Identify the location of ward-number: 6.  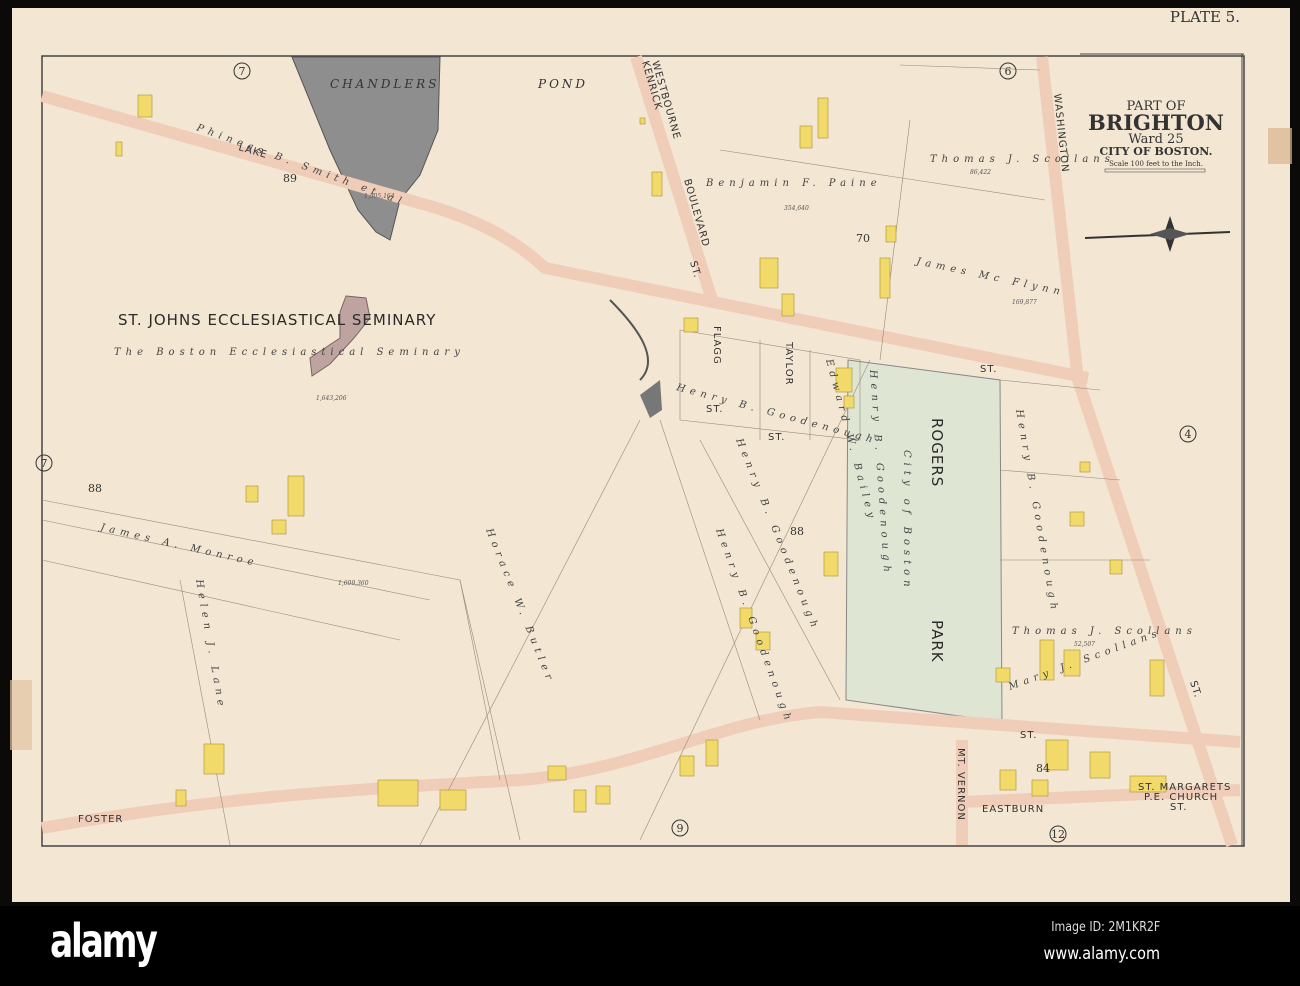
(1008, 71).